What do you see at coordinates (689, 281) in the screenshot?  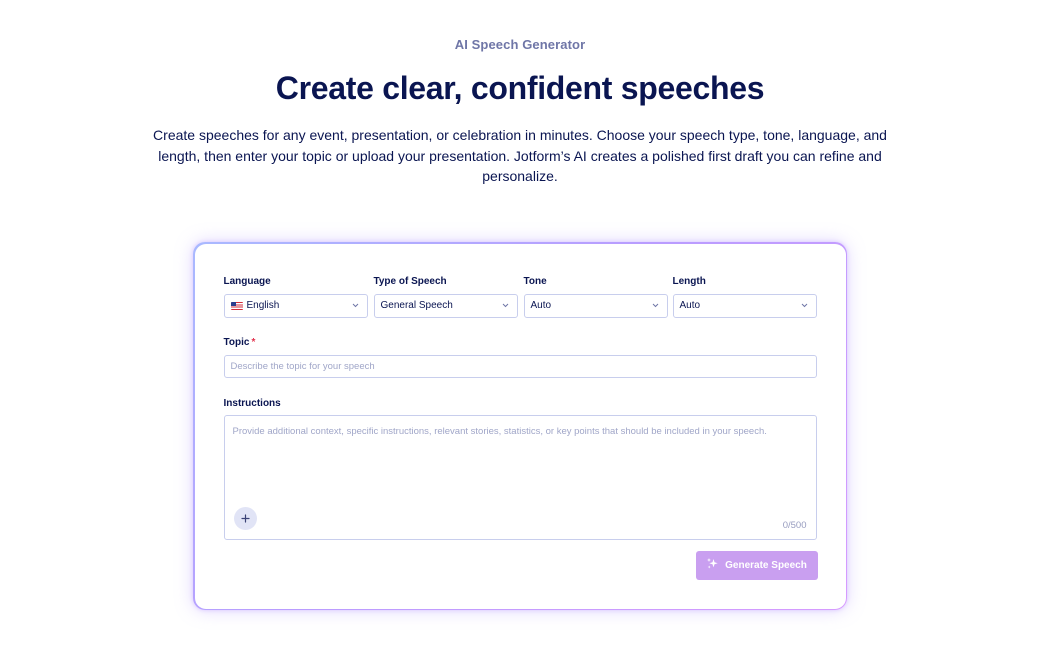 I see `length-label: Length` at bounding box center [689, 281].